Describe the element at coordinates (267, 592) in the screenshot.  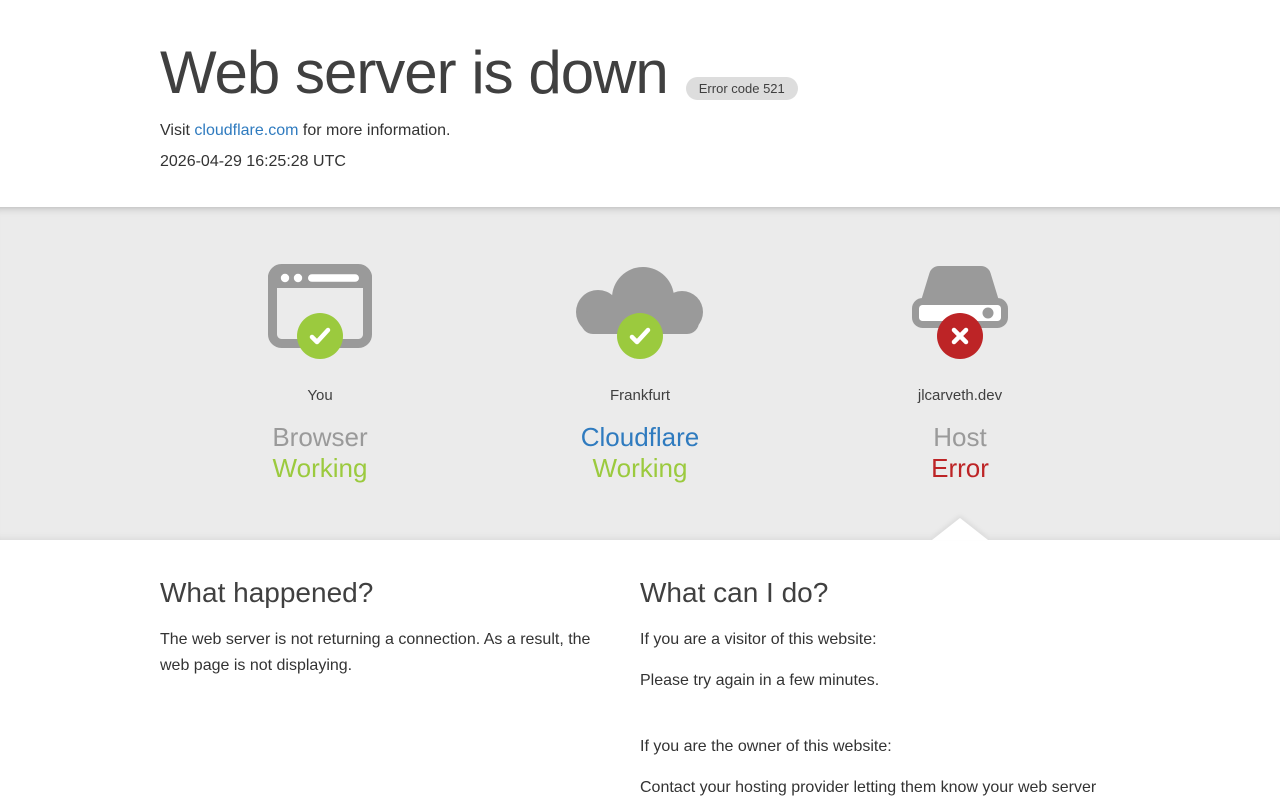
I see `what-happened-heading: What happened?` at that location.